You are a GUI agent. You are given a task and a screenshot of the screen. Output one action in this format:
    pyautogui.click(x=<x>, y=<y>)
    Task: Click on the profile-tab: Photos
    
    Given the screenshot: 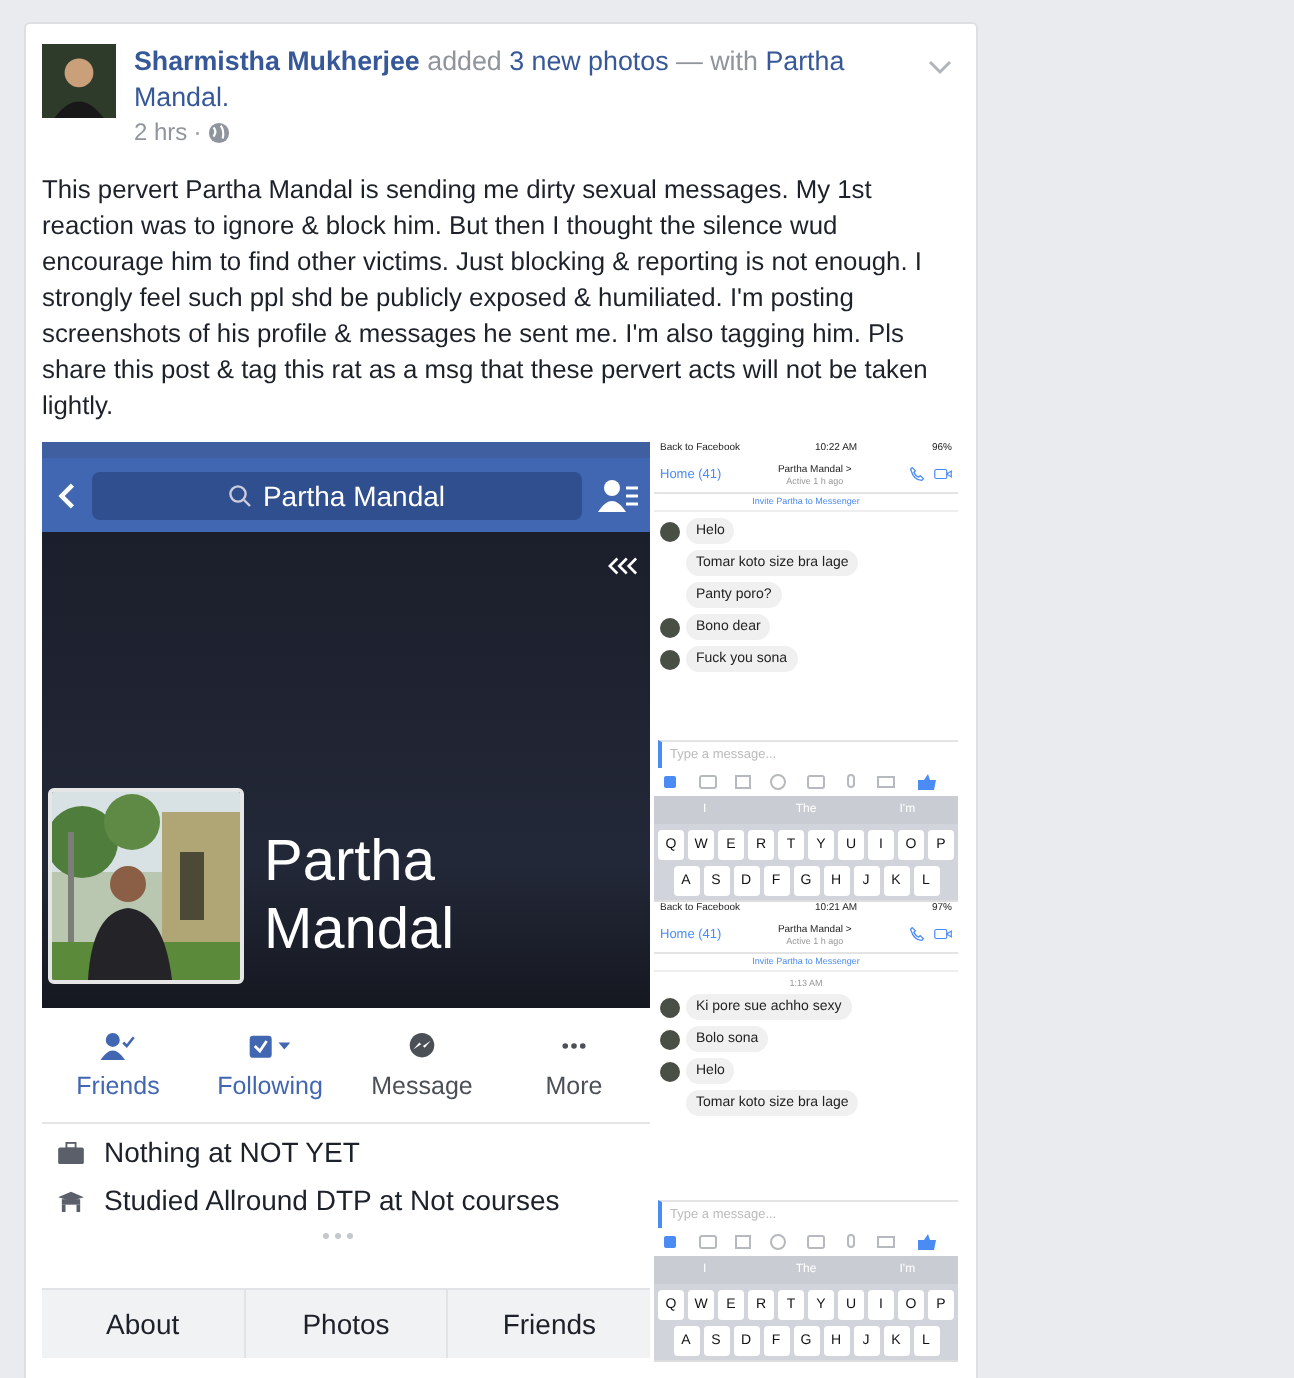 What is the action you would take?
    pyautogui.click(x=345, y=1324)
    